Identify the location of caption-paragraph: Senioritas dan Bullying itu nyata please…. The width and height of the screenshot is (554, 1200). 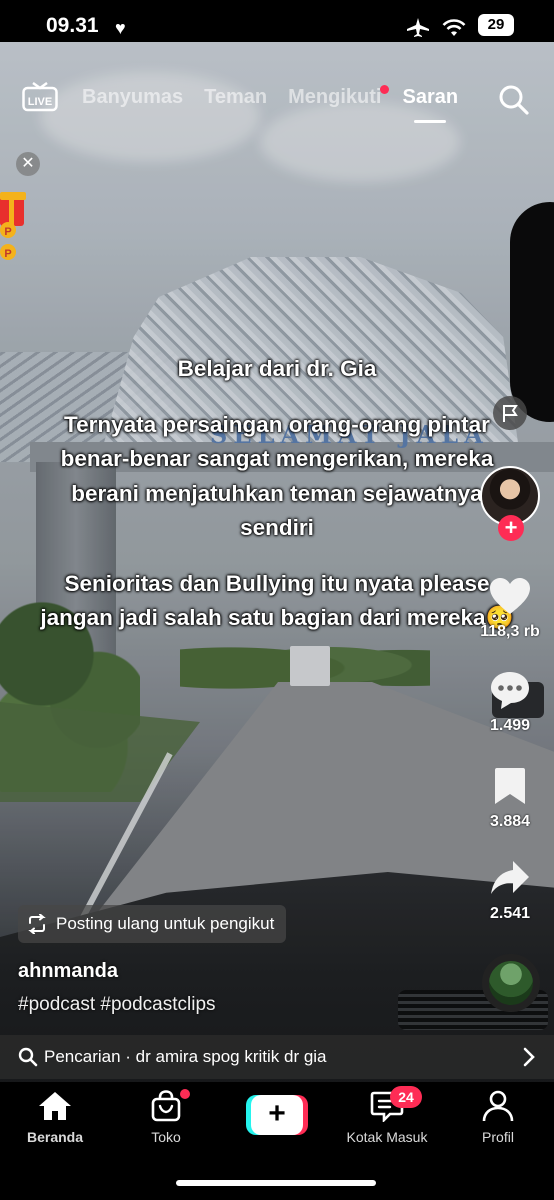
(277, 600).